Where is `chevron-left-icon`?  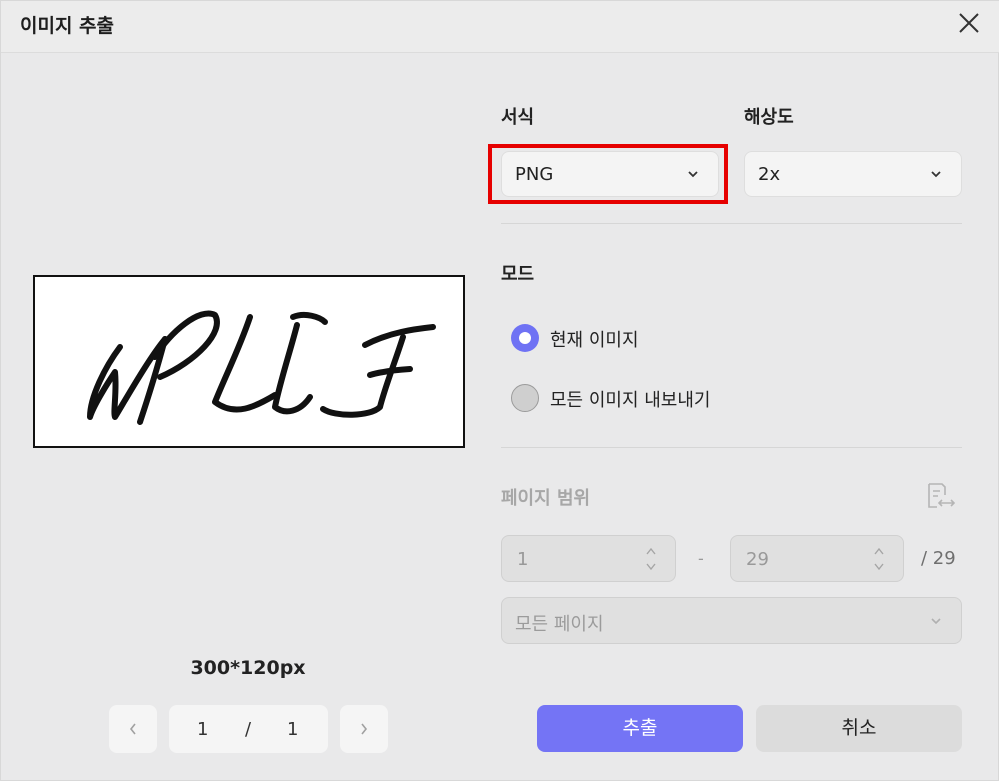
chevron-left-icon is located at coordinates (132, 729).